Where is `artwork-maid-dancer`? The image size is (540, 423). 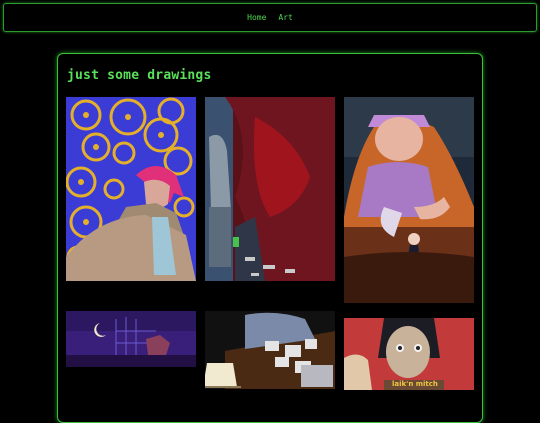
artwork-maid-dancer is located at coordinates (409, 200).